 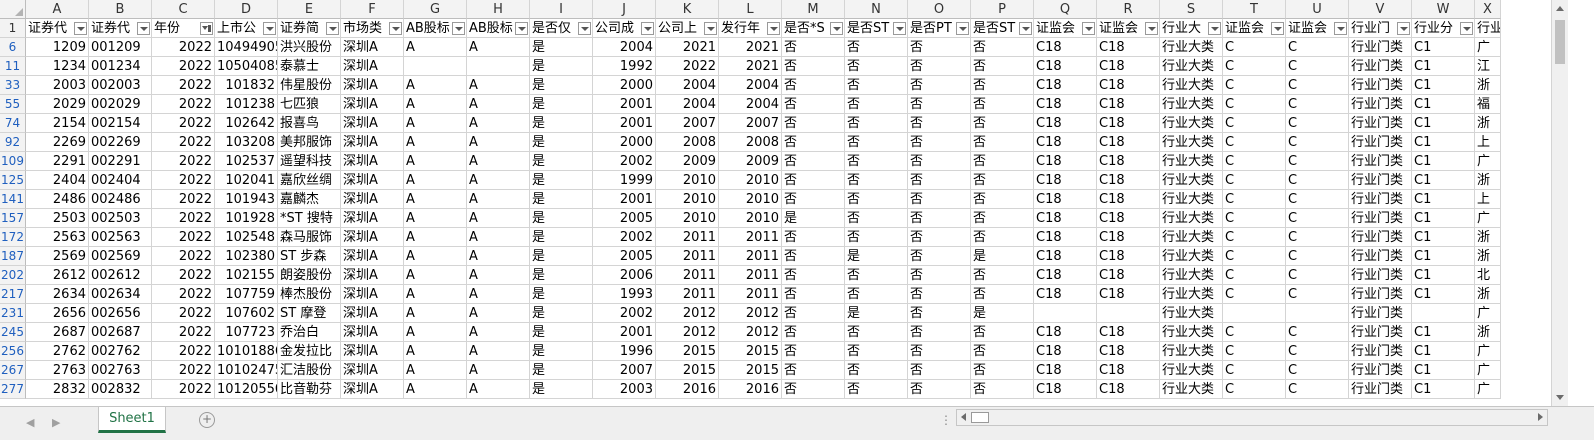 What do you see at coordinates (750, 66) in the screenshot?
I see `table-cell: 2021` at bounding box center [750, 66].